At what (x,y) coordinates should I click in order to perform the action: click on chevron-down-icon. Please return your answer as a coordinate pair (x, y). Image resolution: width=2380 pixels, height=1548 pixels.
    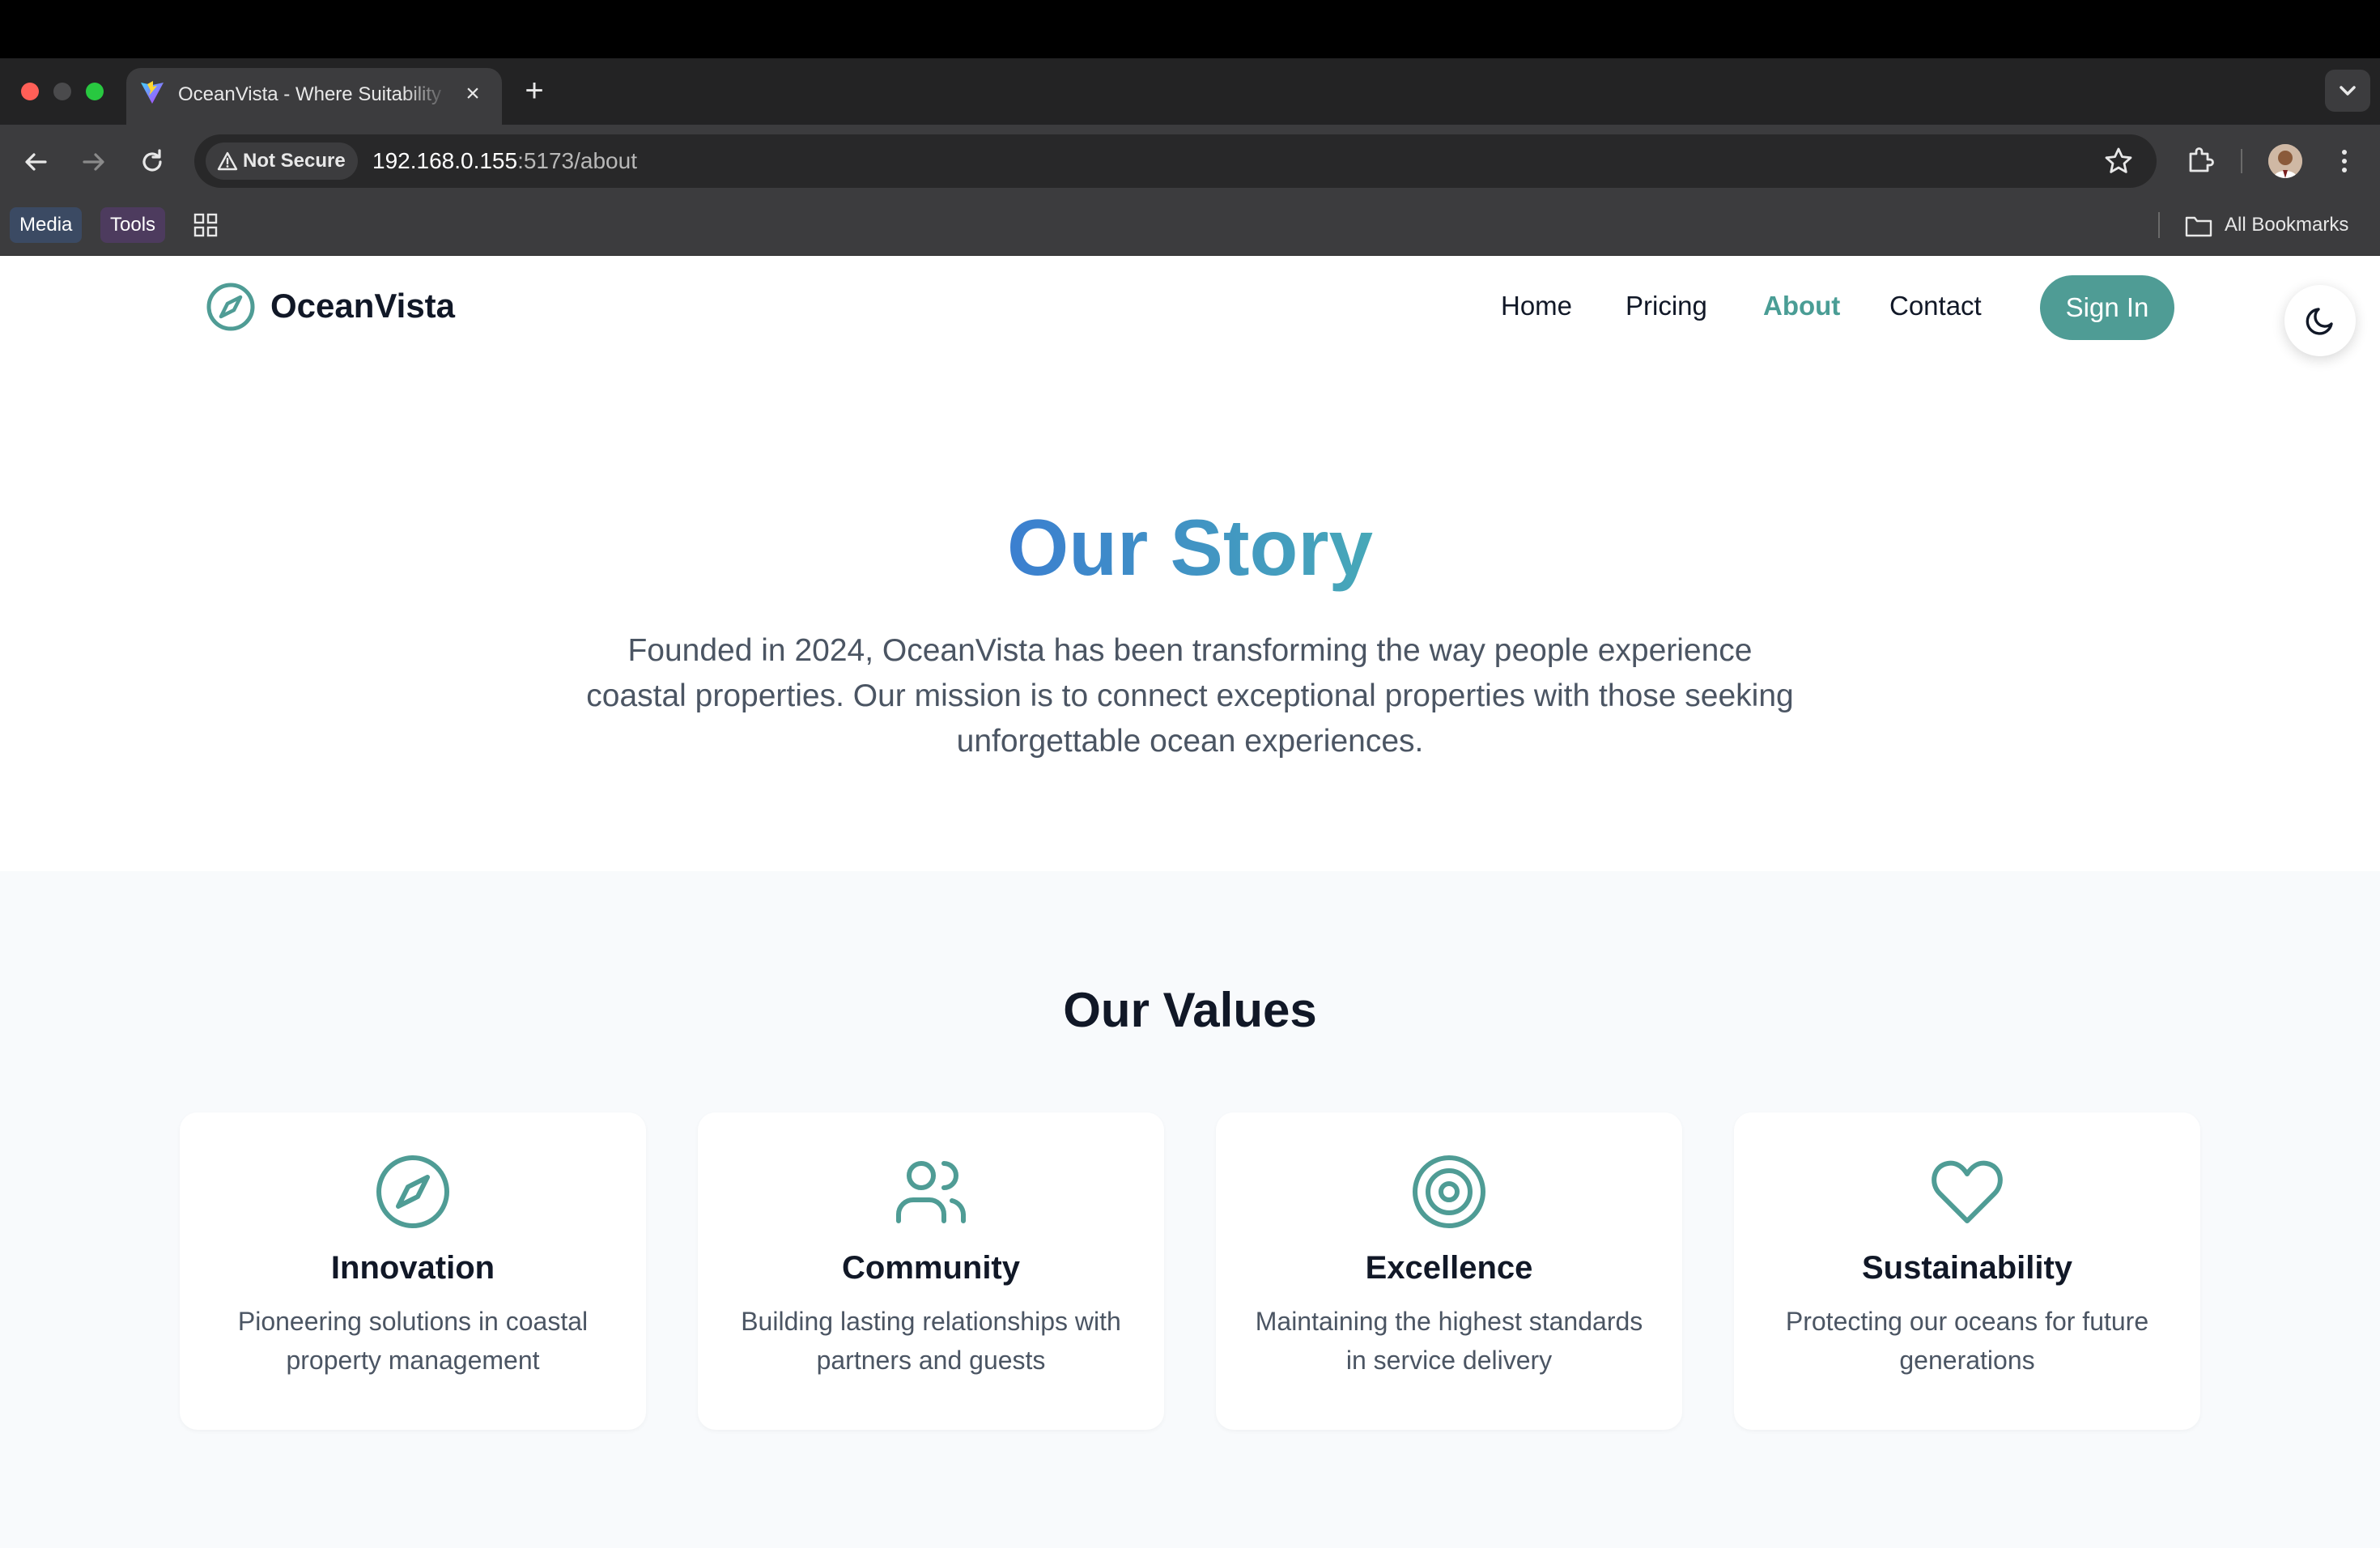
    Looking at the image, I should click on (2348, 91).